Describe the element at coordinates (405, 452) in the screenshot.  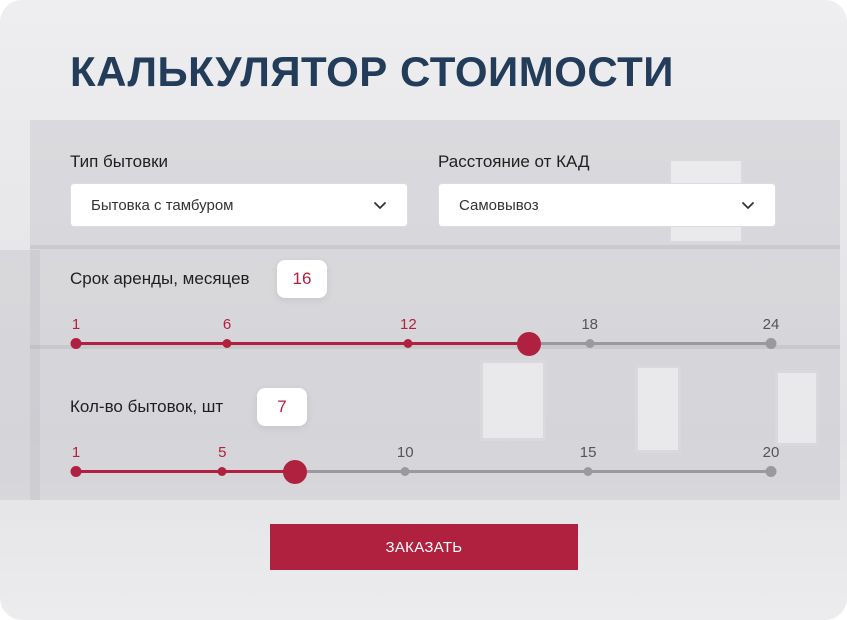
I see `cabin-count-tick-label: 10` at that location.